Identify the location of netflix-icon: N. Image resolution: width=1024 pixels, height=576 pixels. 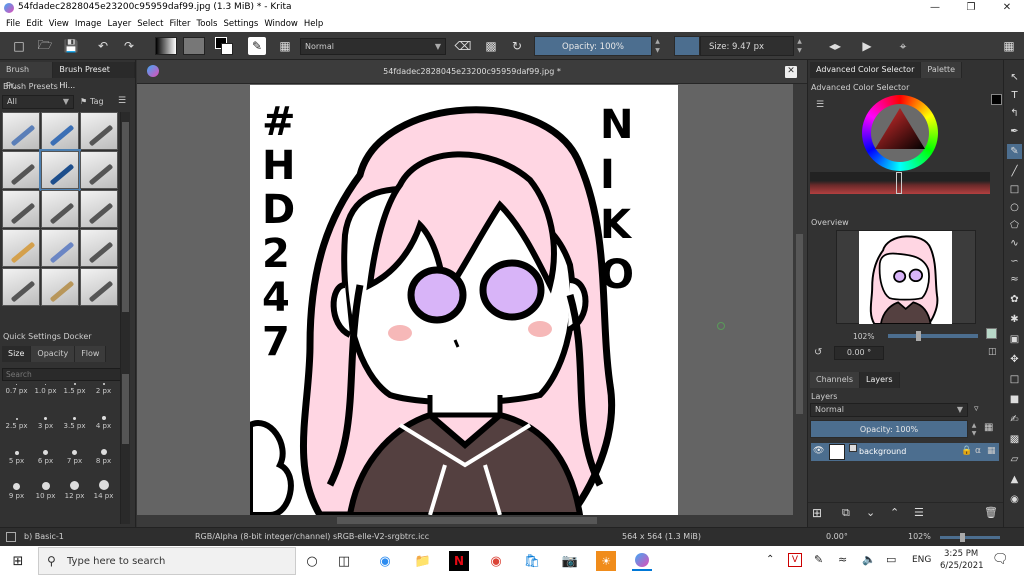
(459, 561).